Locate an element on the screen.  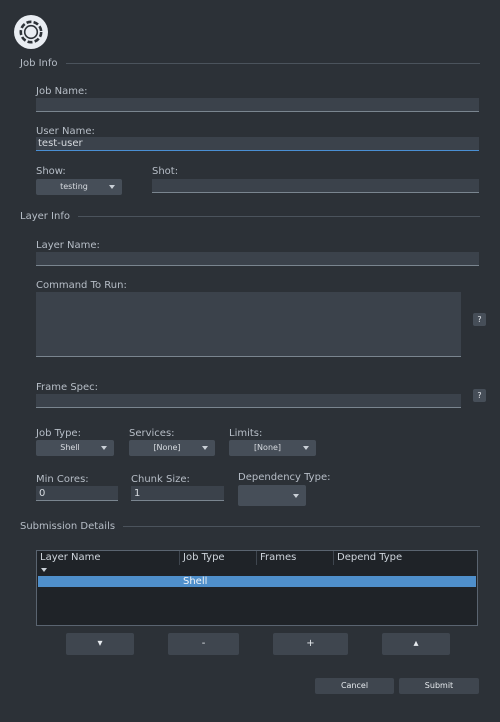
submit-button: Submit is located at coordinates (439, 686).